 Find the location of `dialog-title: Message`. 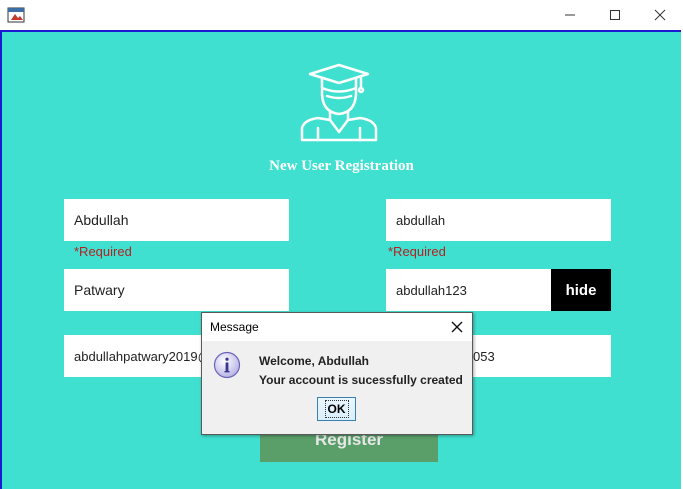

dialog-title: Message is located at coordinates (234, 327).